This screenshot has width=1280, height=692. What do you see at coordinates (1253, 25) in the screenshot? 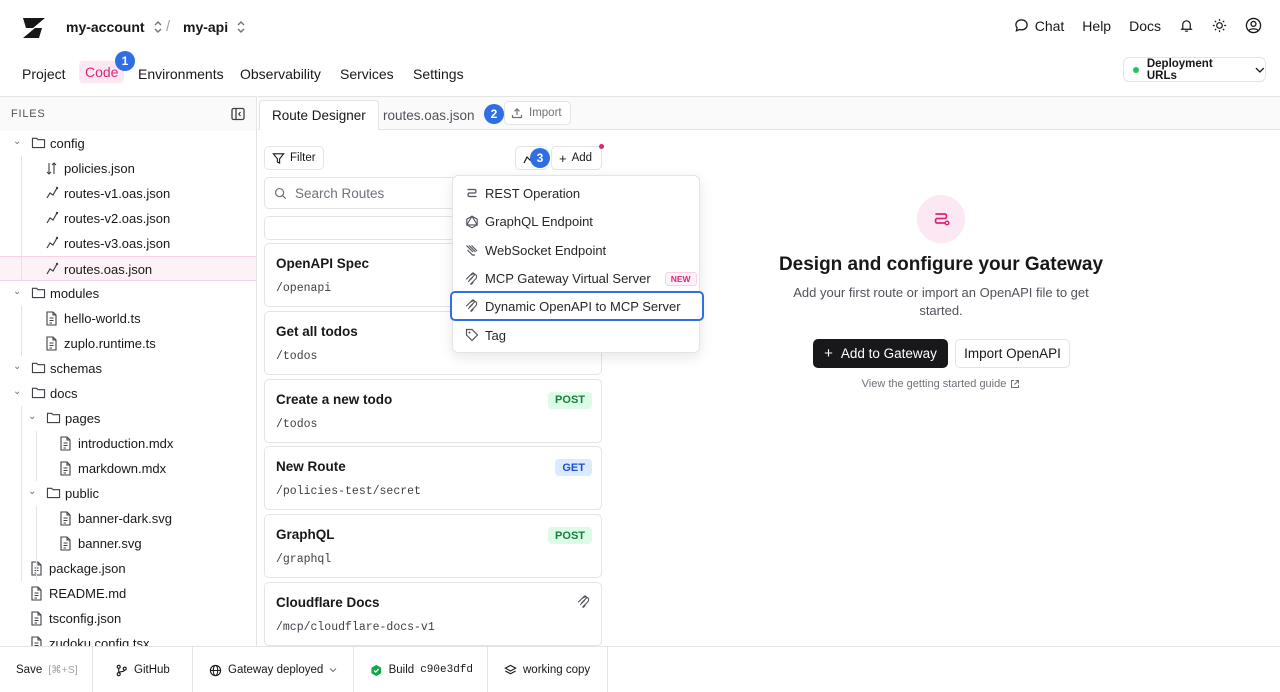
I see `user-menu` at bounding box center [1253, 25].